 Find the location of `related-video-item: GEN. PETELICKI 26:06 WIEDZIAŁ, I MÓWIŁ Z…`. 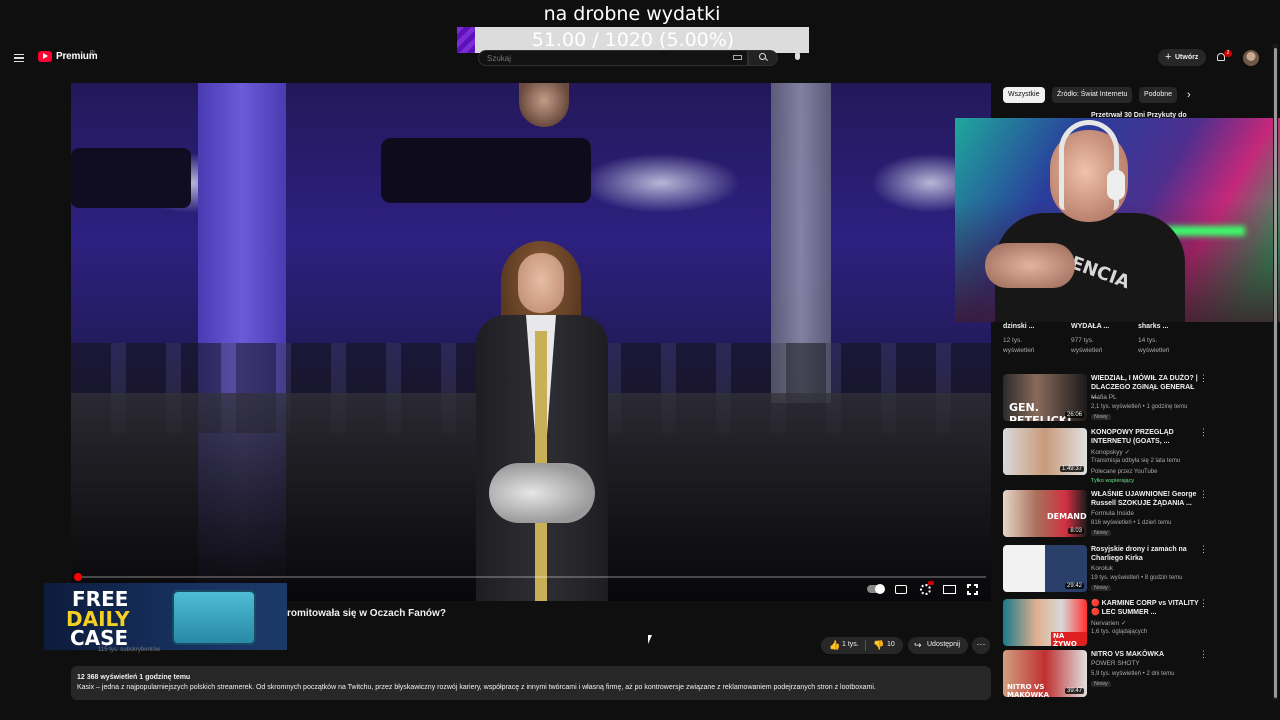

related-video-item: GEN. PETELICKI 26:06 WIEDZIAŁ, I MÓWIŁ Z… is located at coordinates (1108, 400).